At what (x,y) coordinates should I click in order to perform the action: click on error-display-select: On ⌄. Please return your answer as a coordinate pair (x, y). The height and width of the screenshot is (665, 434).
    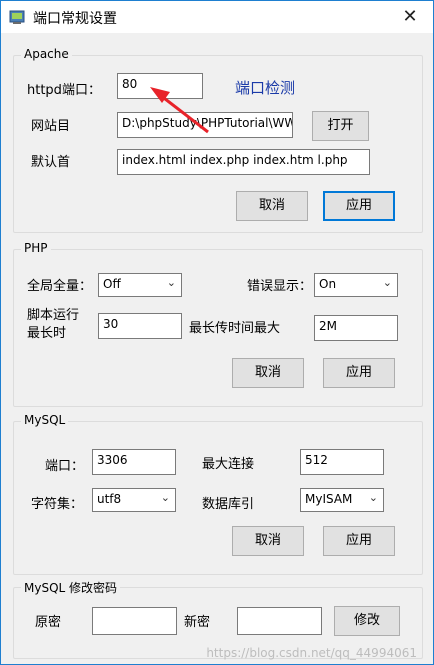
    Looking at the image, I should click on (356, 285).